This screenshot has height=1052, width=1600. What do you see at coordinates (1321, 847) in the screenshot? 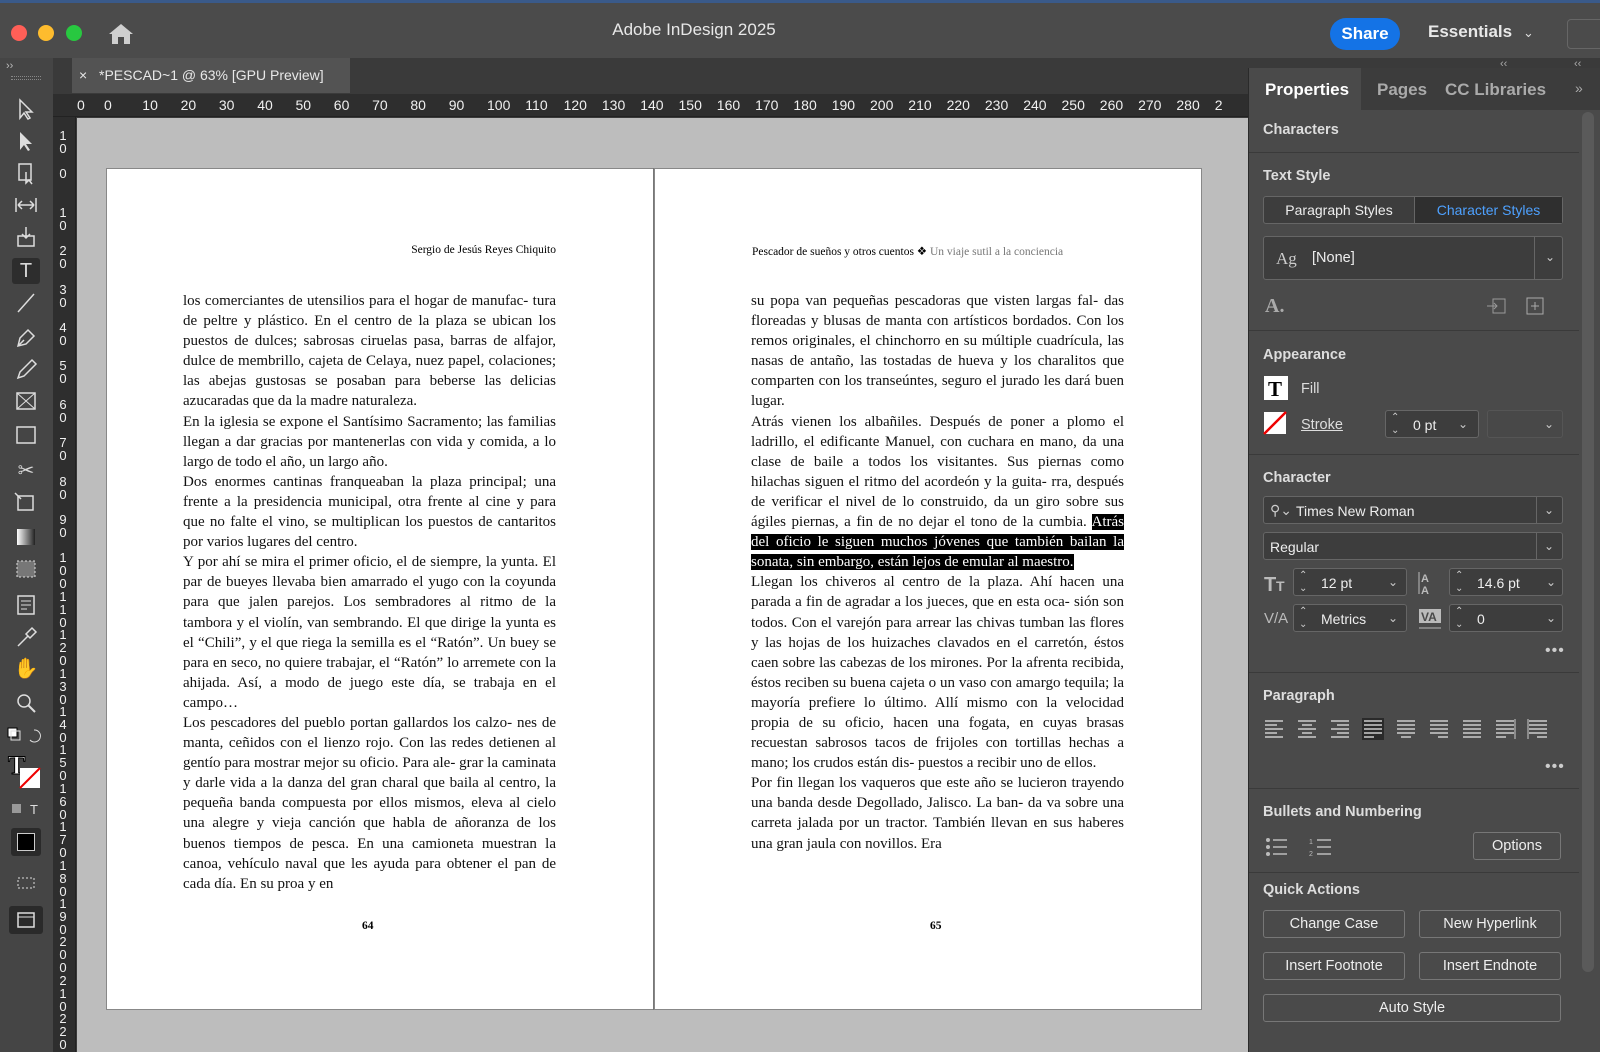
I see `numbered-list-icon: 12` at bounding box center [1321, 847].